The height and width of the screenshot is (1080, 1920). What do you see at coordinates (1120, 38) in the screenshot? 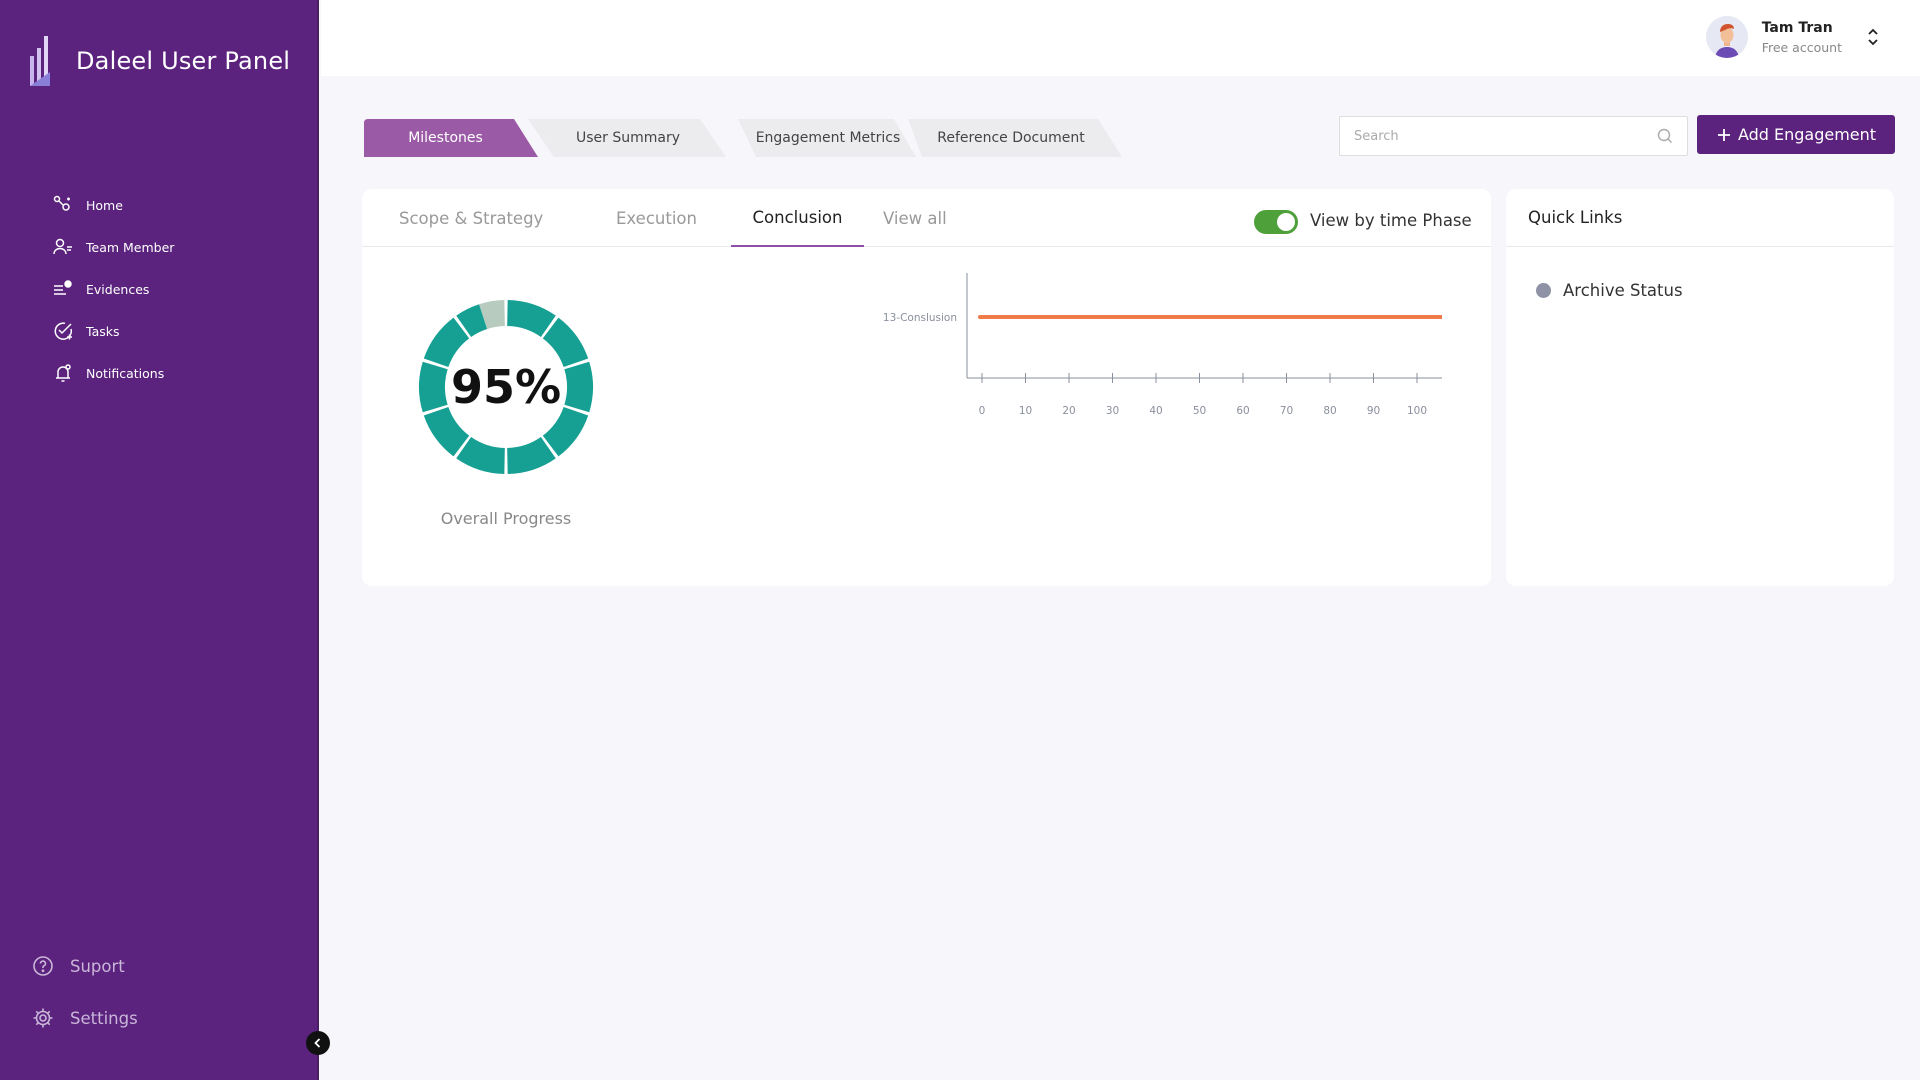
I see `top-bar: Tam Tran Free account` at bounding box center [1120, 38].